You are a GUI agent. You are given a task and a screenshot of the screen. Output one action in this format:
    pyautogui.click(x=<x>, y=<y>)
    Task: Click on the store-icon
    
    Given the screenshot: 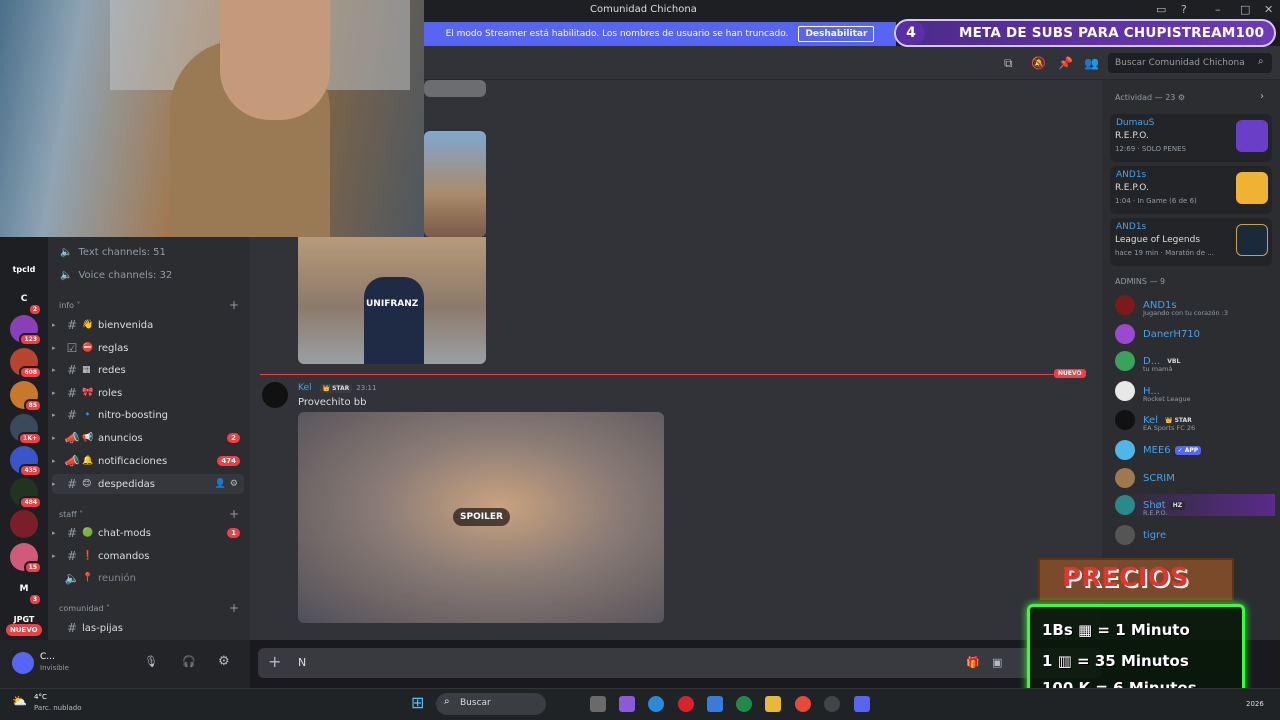 What is the action you would take?
    pyautogui.click(x=715, y=704)
    